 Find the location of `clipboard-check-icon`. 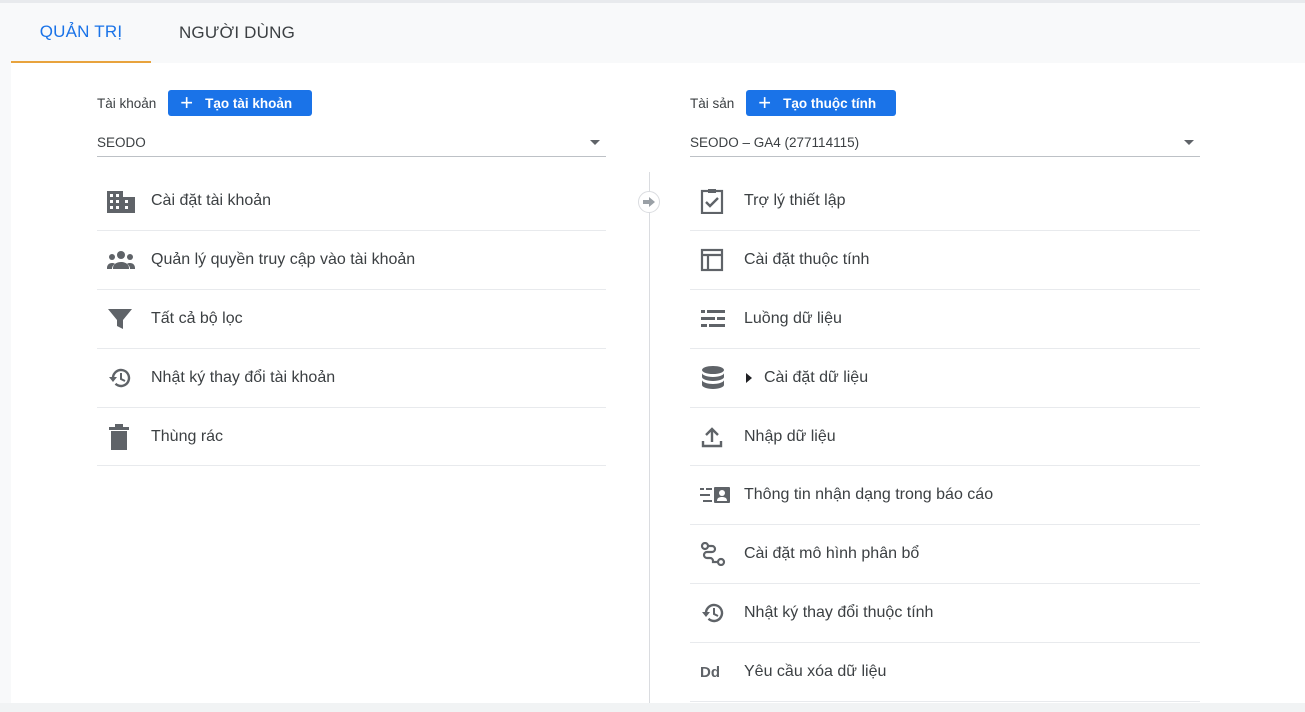

clipboard-check-icon is located at coordinates (717, 201).